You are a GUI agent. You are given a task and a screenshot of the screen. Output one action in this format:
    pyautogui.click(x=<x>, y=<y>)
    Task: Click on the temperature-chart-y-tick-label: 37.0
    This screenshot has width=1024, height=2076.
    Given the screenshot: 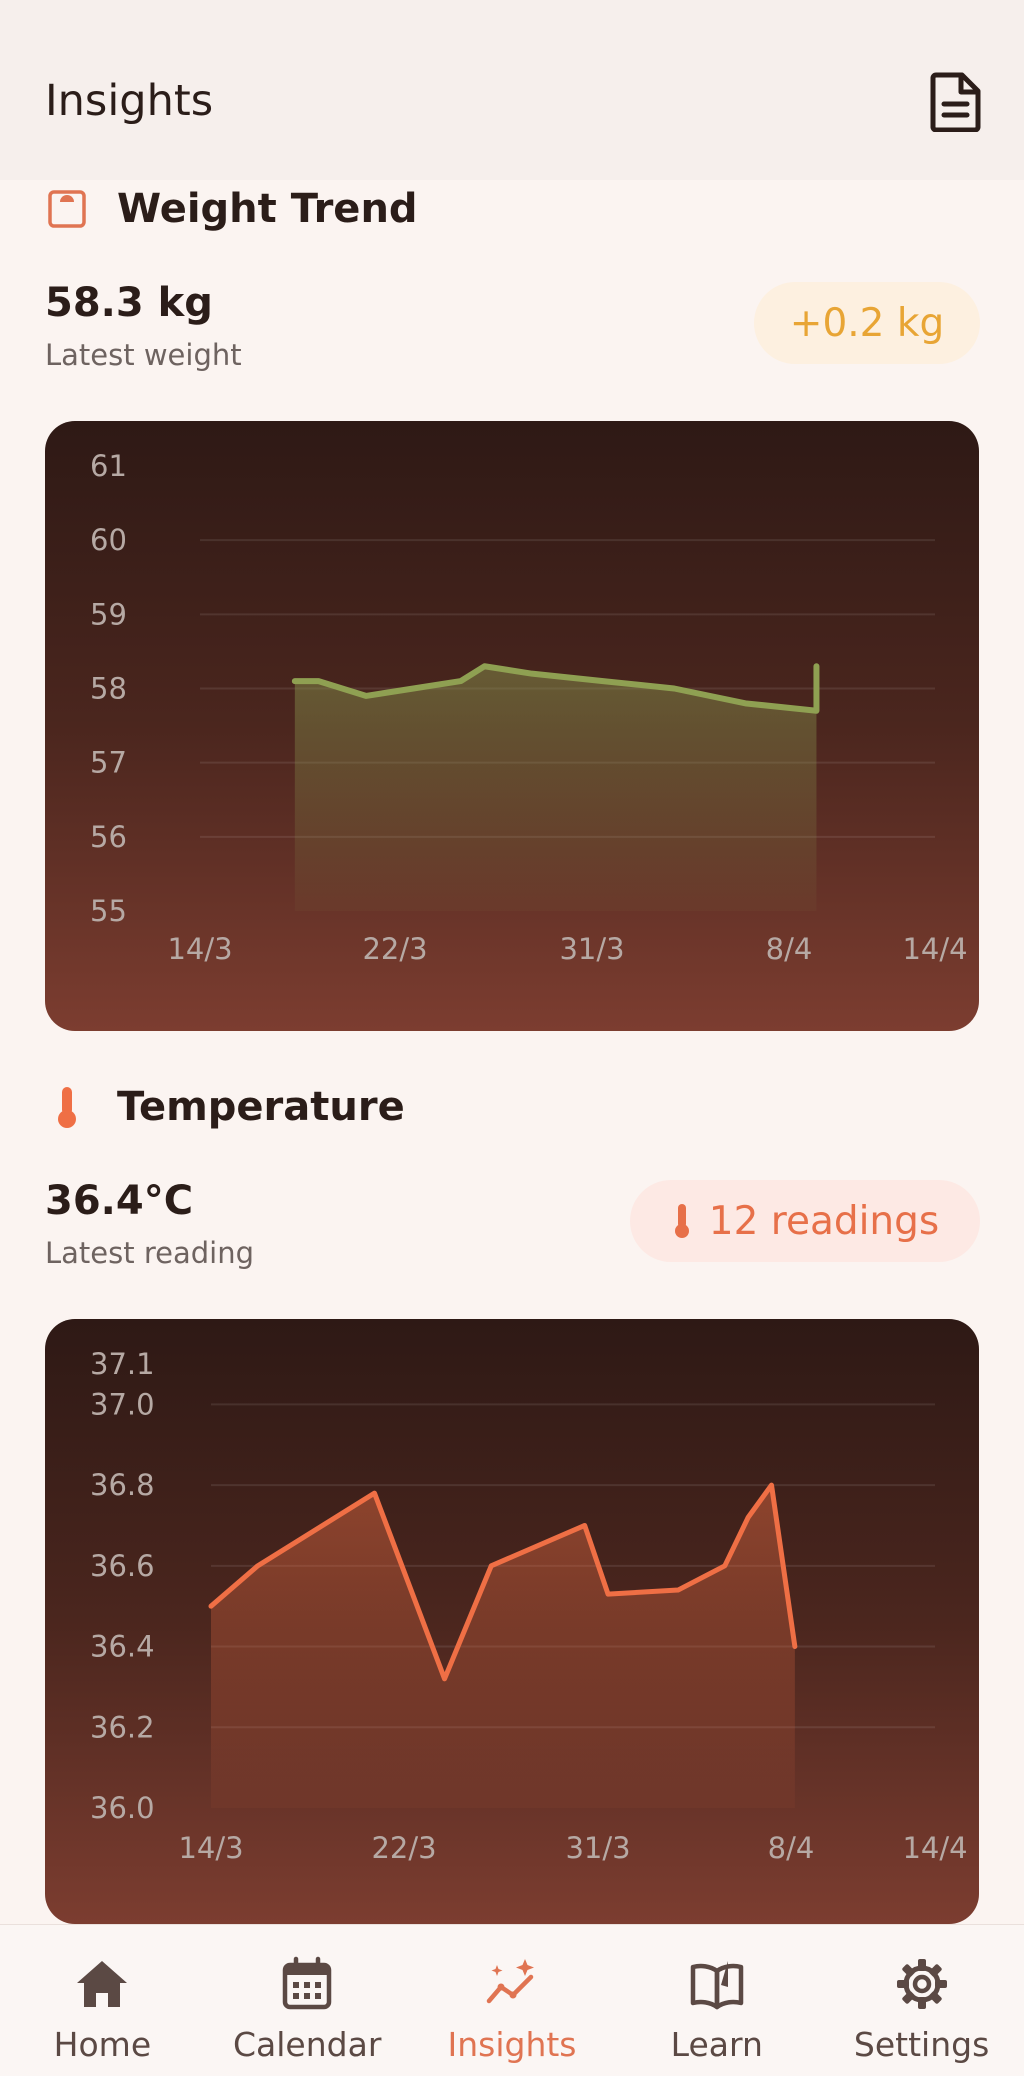 What is the action you would take?
    pyautogui.click(x=122, y=1404)
    